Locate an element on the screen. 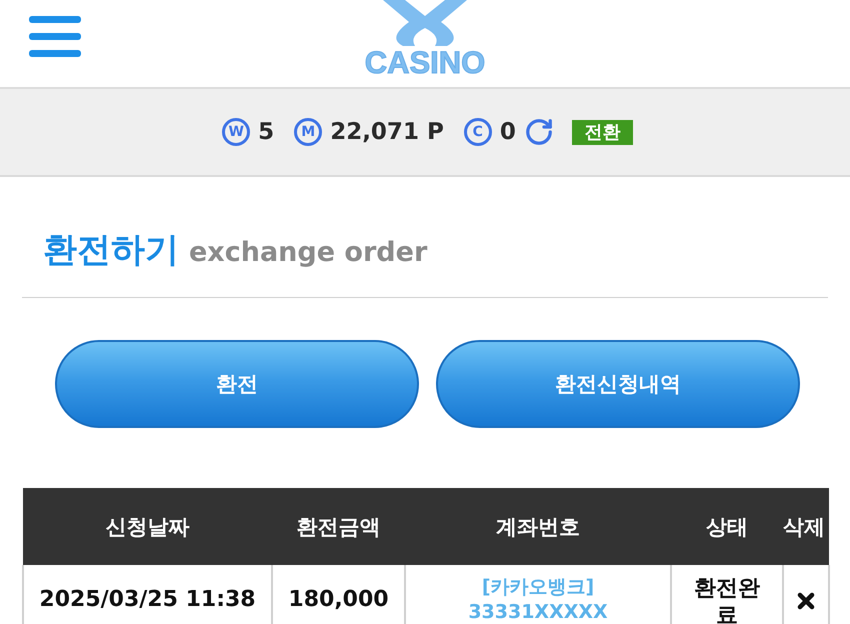 The image size is (850, 624). action-button: 환전신청내역 is located at coordinates (618, 384).